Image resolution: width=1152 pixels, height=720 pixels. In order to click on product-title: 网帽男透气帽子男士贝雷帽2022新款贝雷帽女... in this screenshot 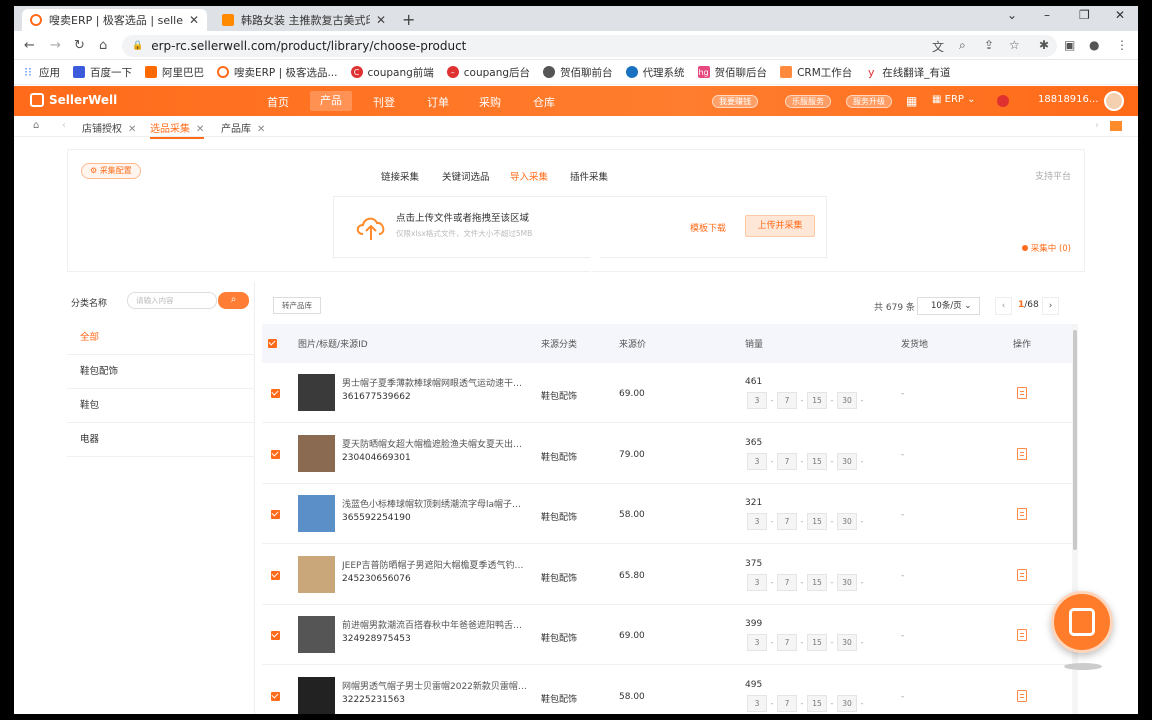, I will do `click(435, 685)`.